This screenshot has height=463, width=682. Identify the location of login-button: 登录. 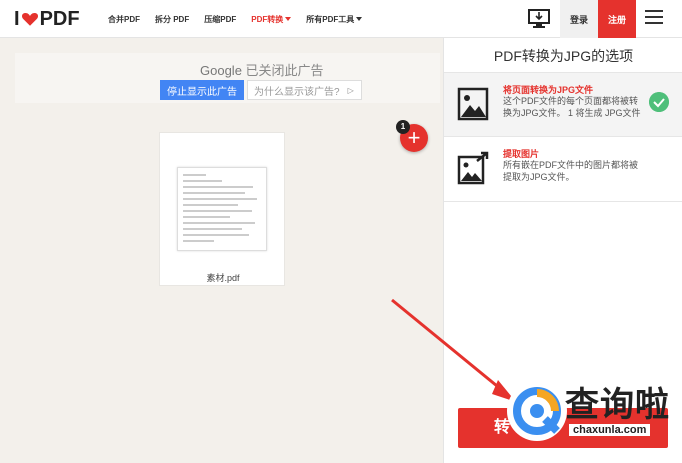
(579, 19).